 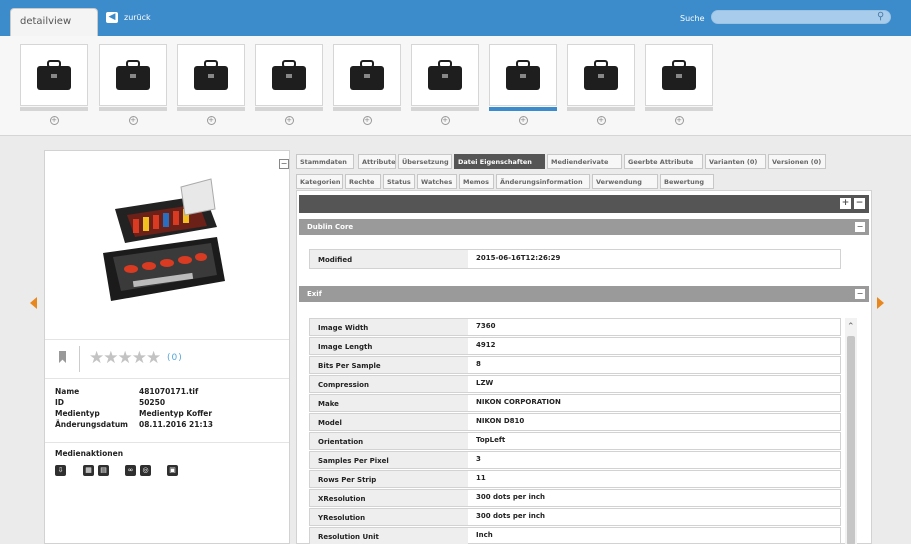 What do you see at coordinates (575, 479) in the screenshot?
I see `table-row: Rows Per Strip 11` at bounding box center [575, 479].